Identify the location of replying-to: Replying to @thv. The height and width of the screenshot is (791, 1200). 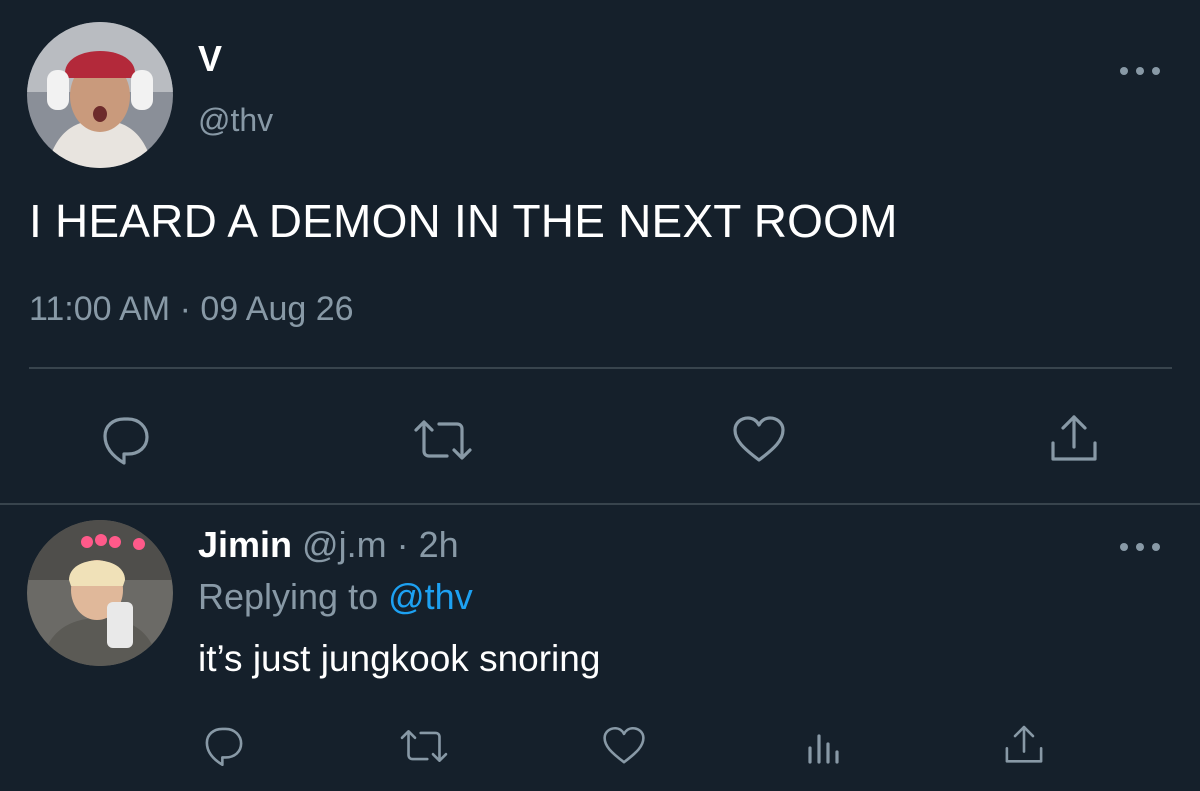
(335, 597).